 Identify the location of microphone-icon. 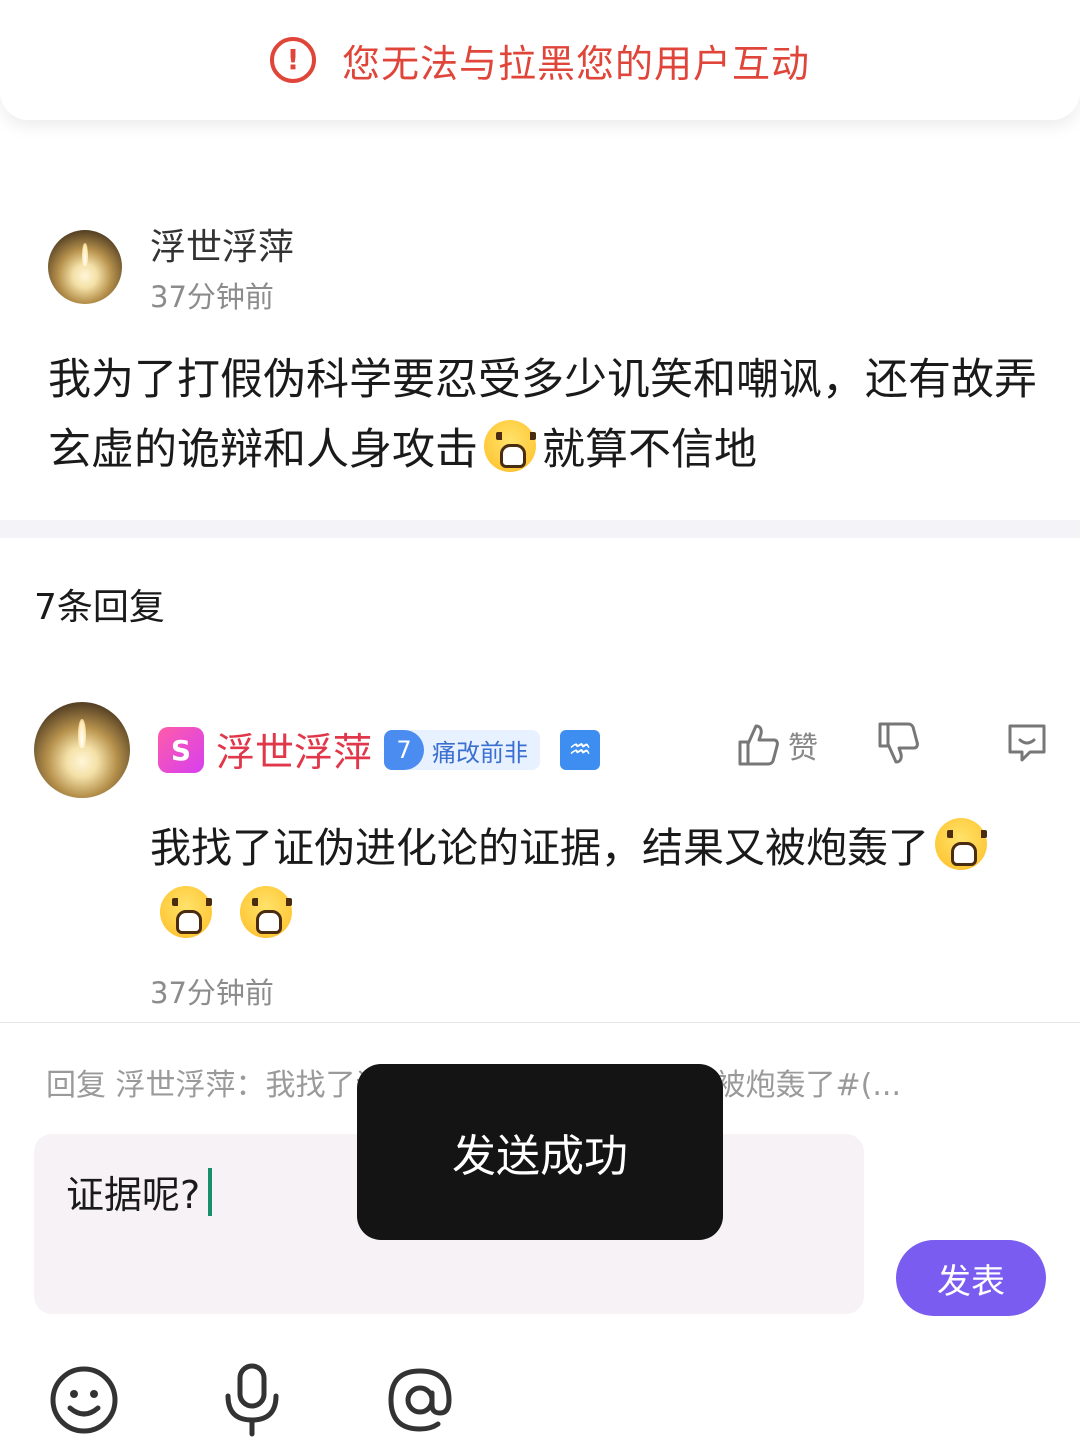
(252, 1400).